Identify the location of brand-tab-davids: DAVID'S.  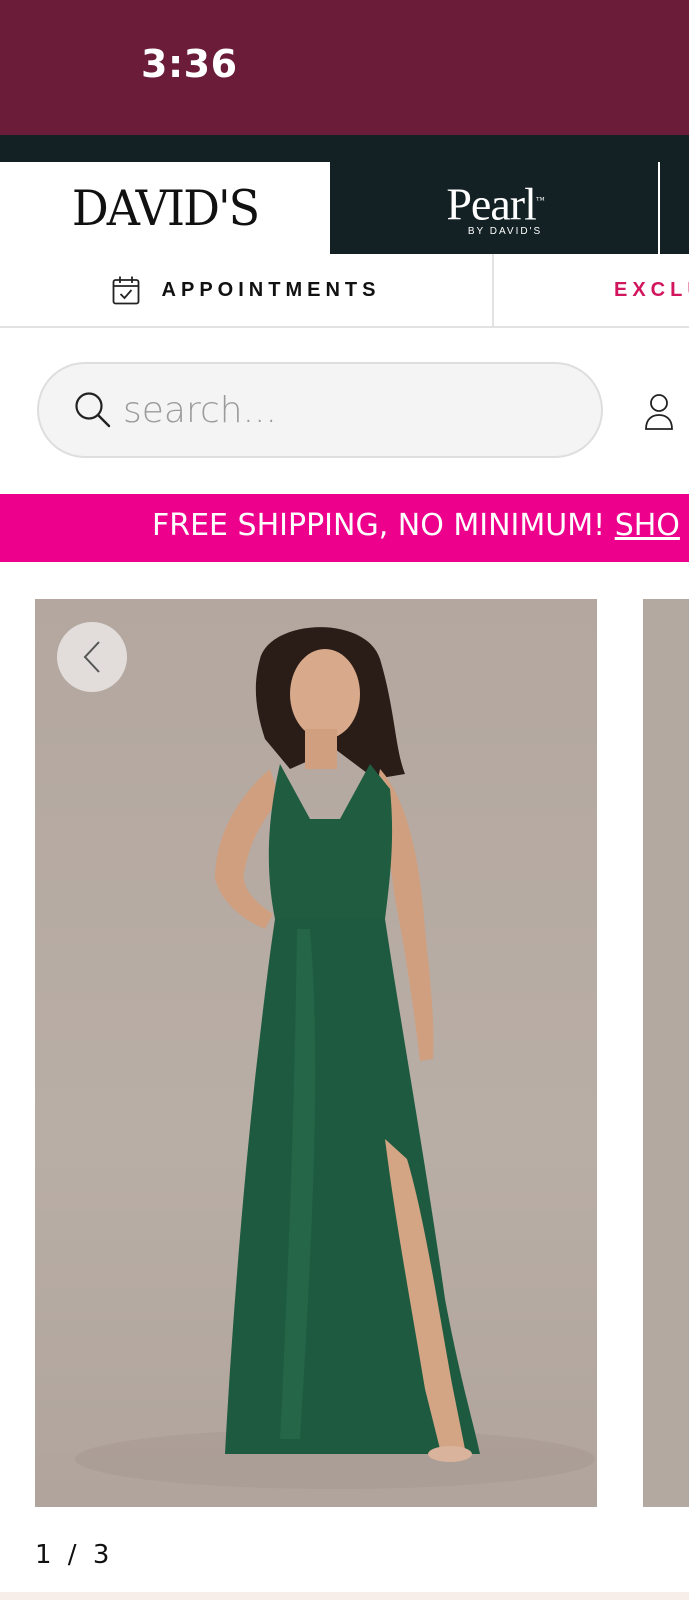
(165, 208).